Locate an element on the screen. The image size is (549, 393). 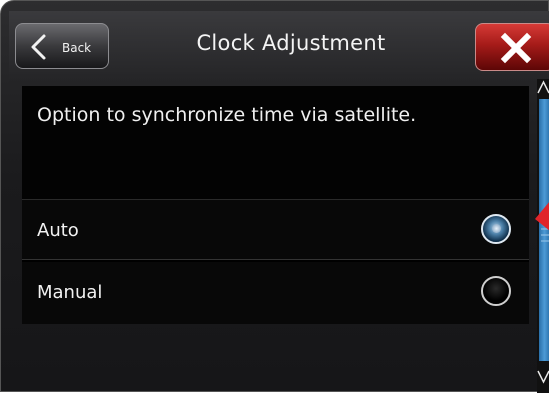
back-button: Back is located at coordinates (62, 46).